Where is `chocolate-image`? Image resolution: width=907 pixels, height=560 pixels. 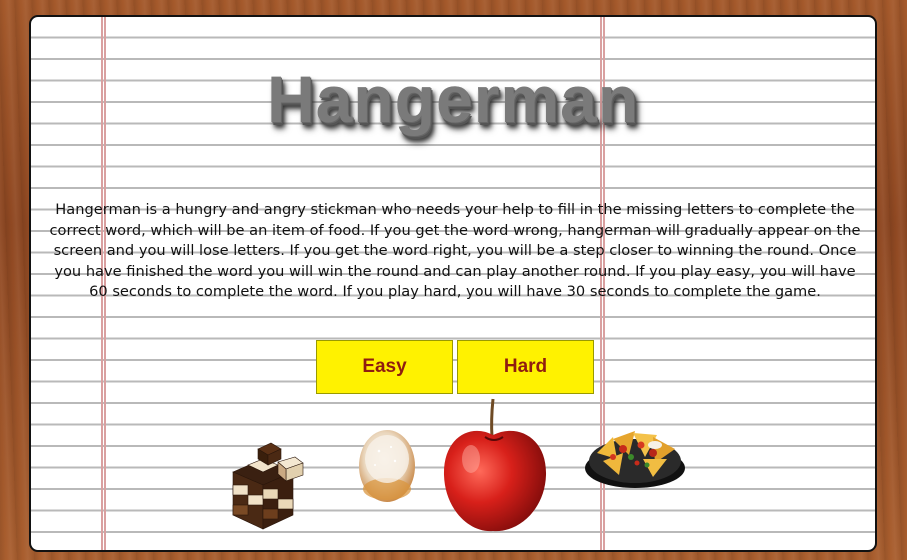 chocolate-image is located at coordinates (268, 486).